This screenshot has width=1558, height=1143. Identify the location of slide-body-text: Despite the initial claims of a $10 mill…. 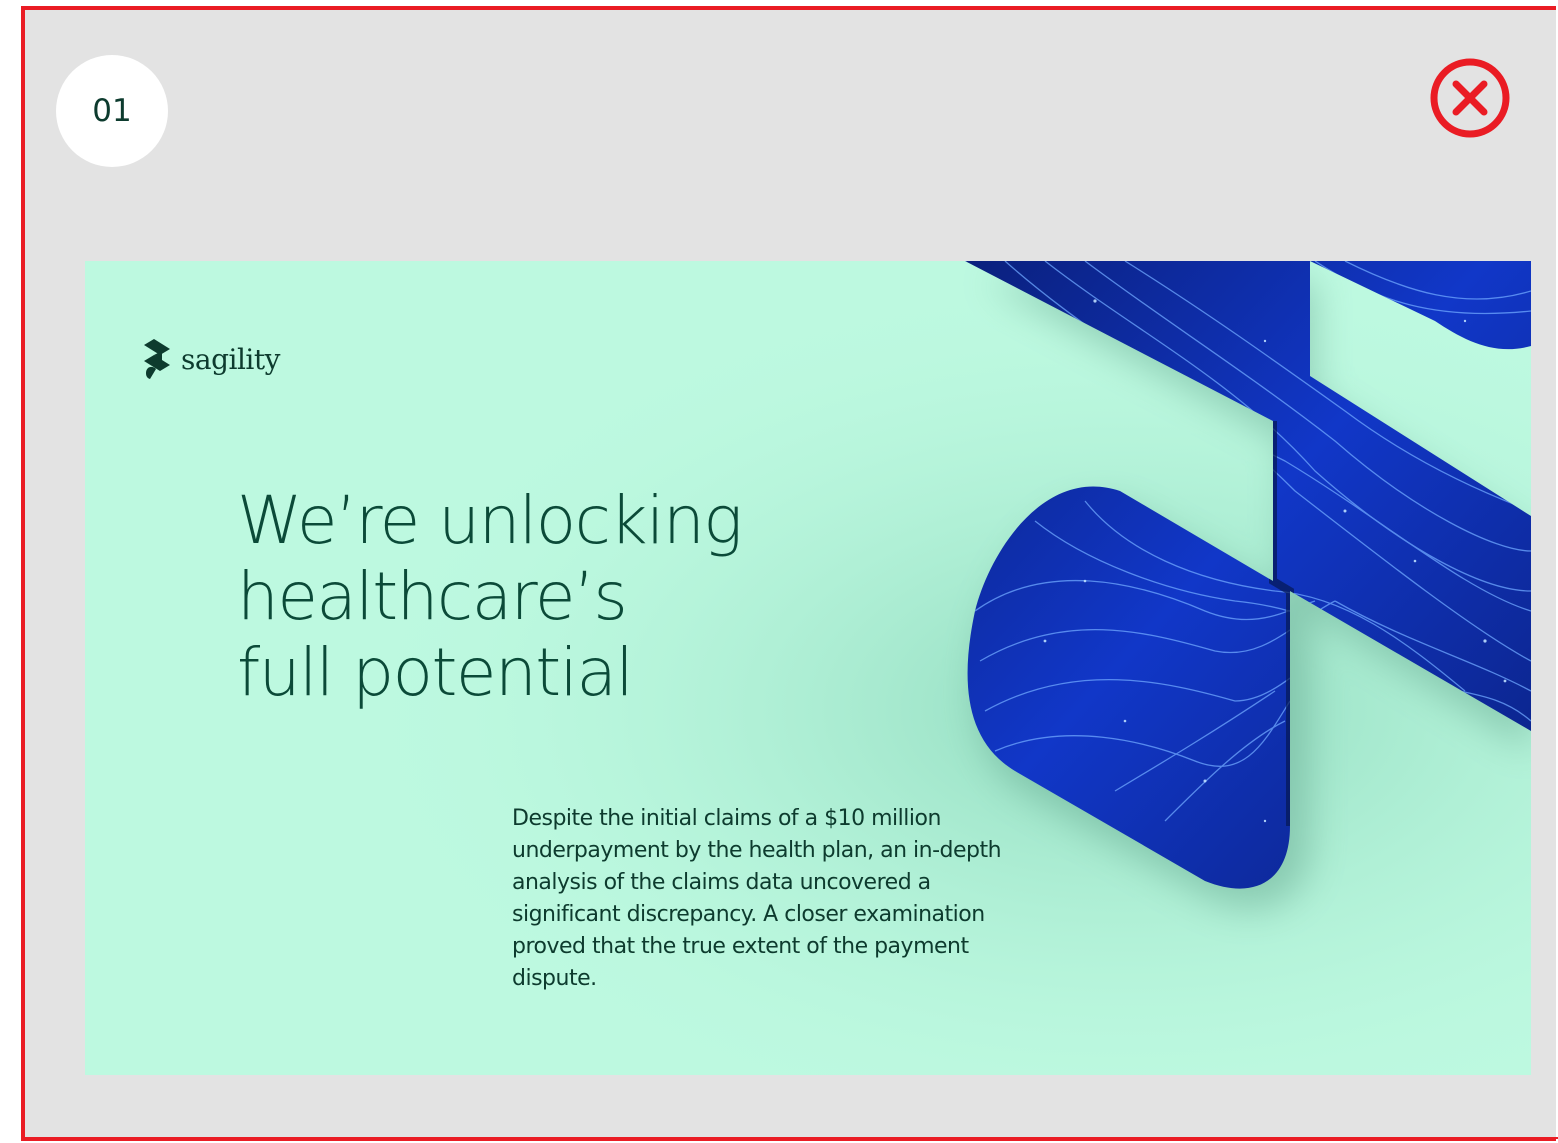
(757, 898).